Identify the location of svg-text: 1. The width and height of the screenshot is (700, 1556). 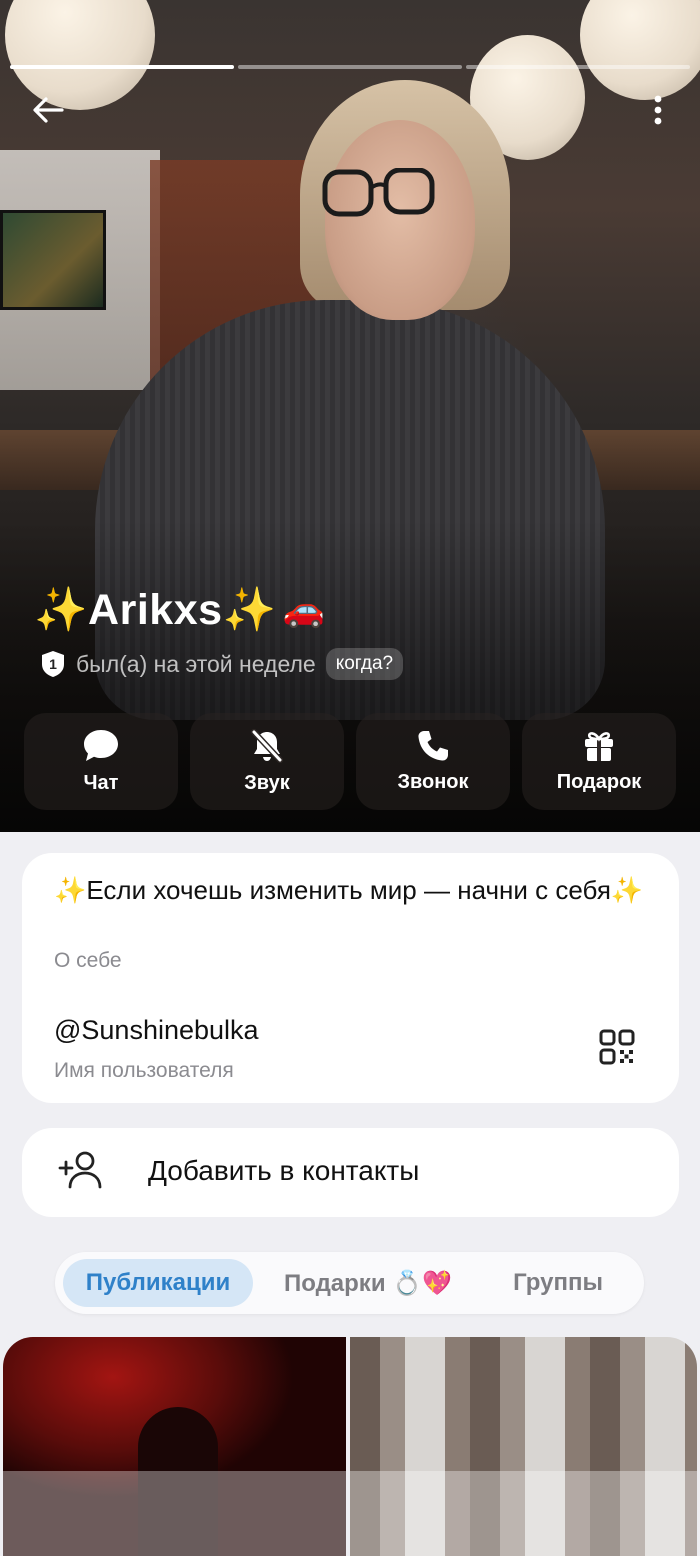
(53, 664).